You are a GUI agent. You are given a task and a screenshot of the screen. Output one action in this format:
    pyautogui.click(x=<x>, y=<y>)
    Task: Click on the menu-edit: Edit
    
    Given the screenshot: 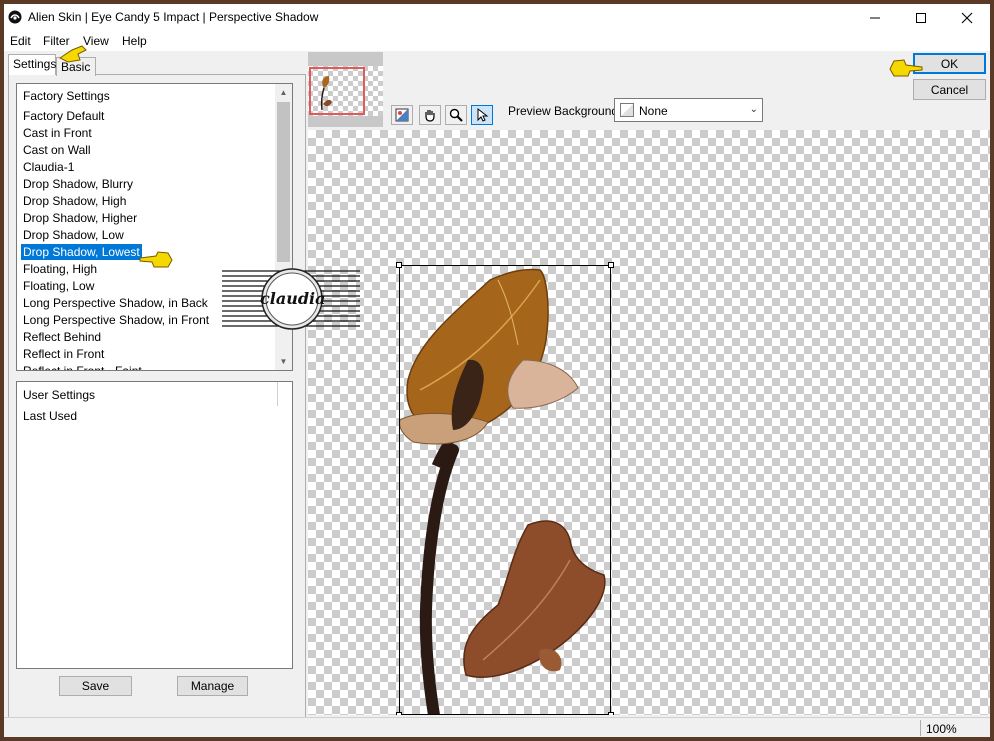 What is the action you would take?
    pyautogui.click(x=20, y=41)
    